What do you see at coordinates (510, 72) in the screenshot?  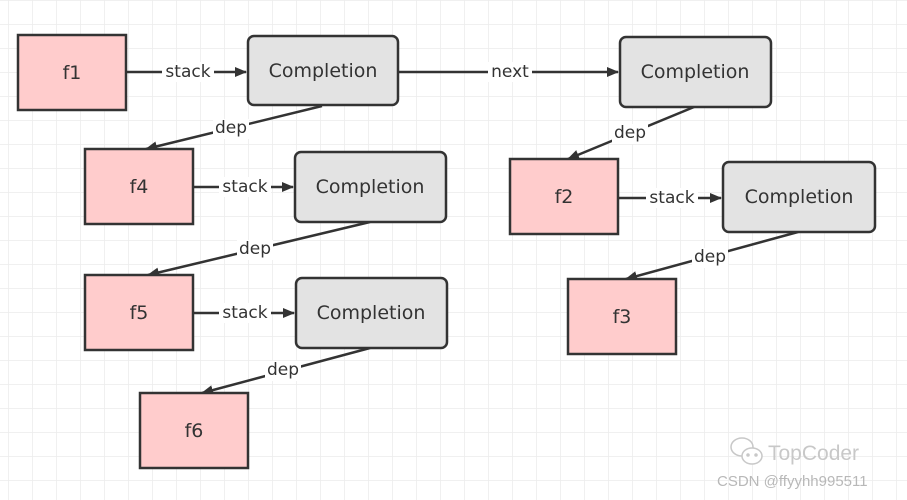 I see `edge-label-next: next` at bounding box center [510, 72].